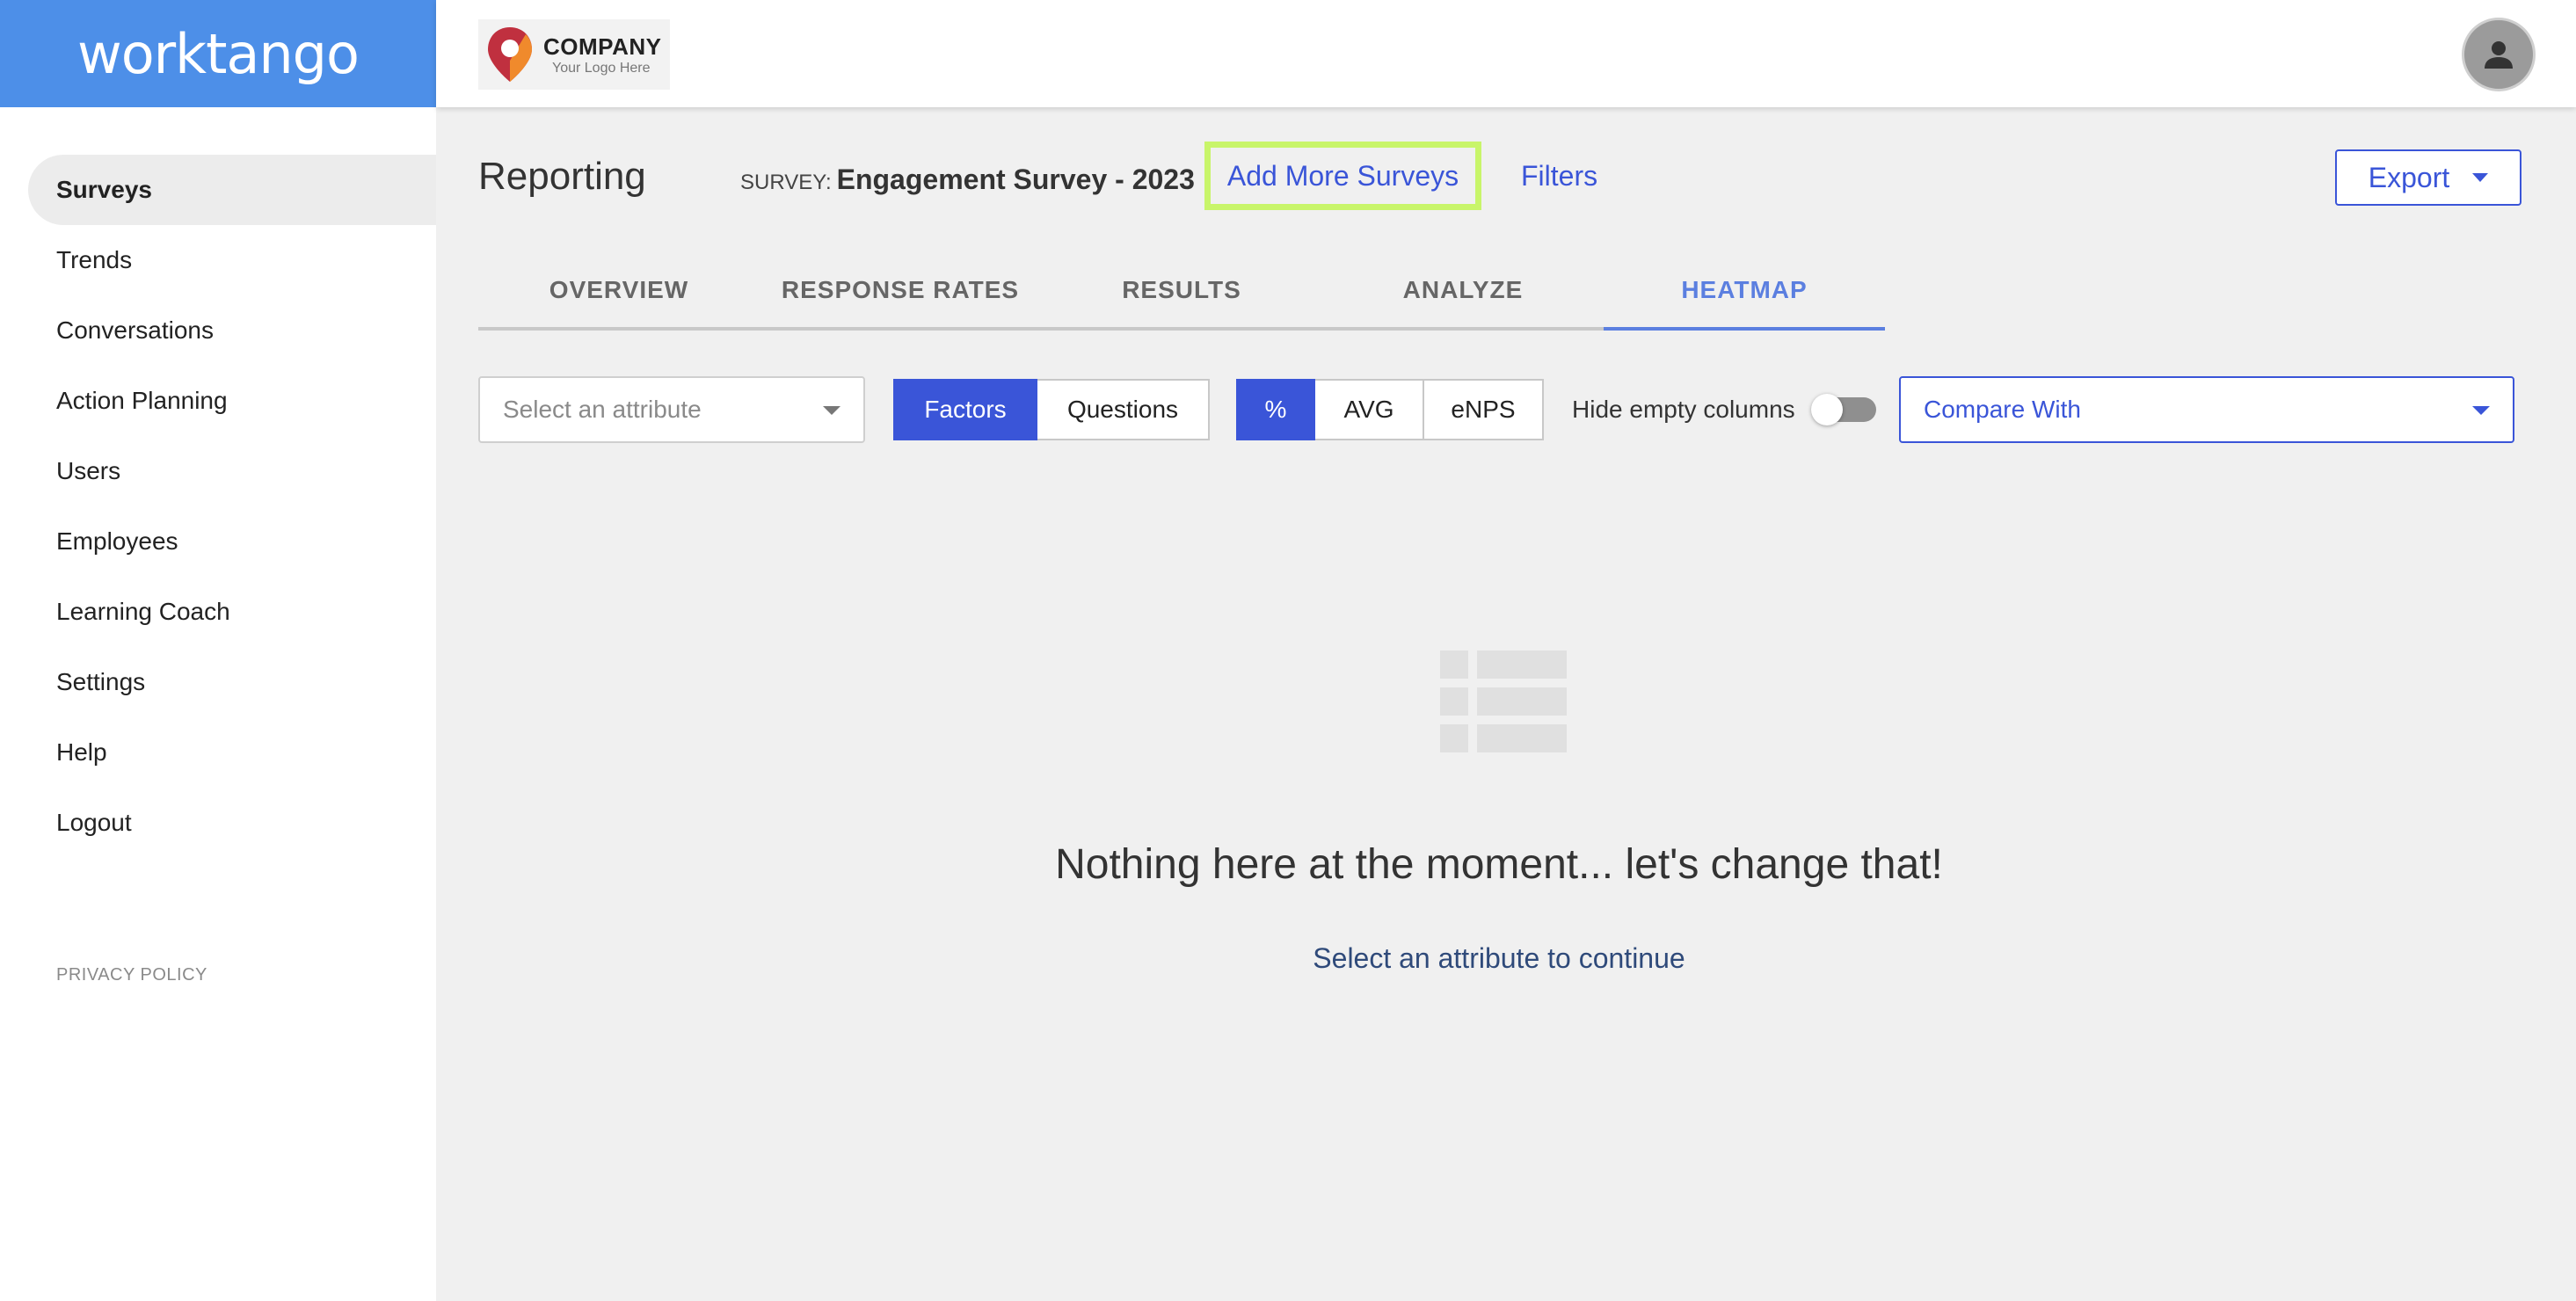 The width and height of the screenshot is (2576, 1301). What do you see at coordinates (1503, 701) in the screenshot?
I see `table-placeholder-icon` at bounding box center [1503, 701].